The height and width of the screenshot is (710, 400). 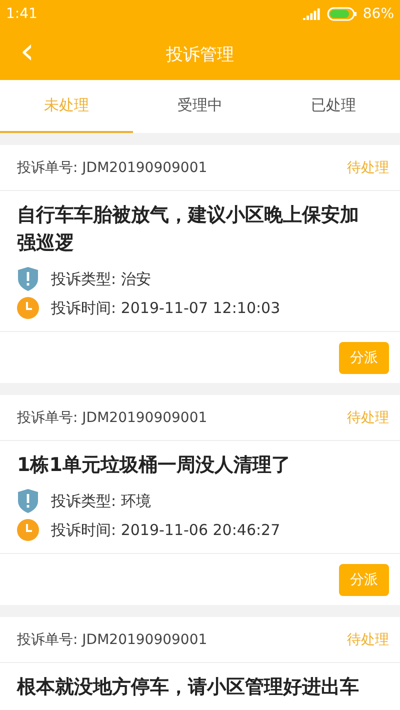 What do you see at coordinates (188, 229) in the screenshot?
I see `complaint-title: 自行车车胎被放气，建议小区晚上保安加强巡逻` at bounding box center [188, 229].